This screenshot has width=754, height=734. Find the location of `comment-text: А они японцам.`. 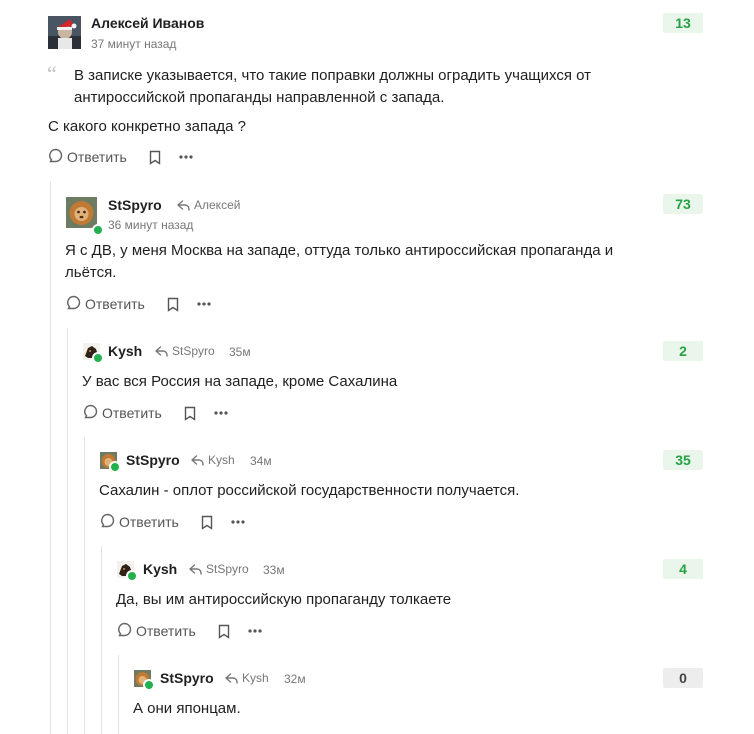

comment-text: А они японцам. is located at coordinates (187, 708).